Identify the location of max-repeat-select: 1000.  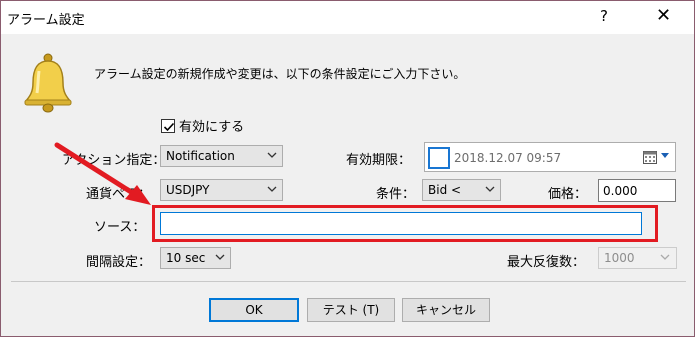
(637, 258).